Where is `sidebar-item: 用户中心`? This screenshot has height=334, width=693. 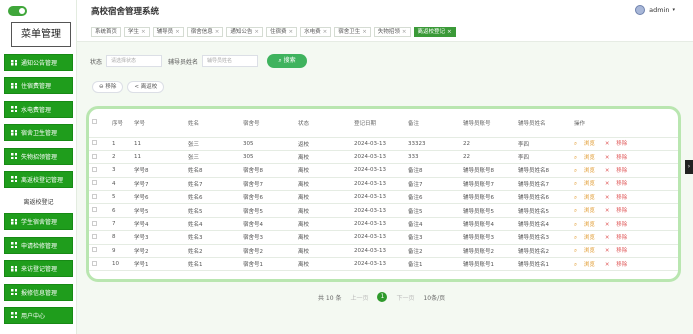 sidebar-item: 用户中心 is located at coordinates (38, 315).